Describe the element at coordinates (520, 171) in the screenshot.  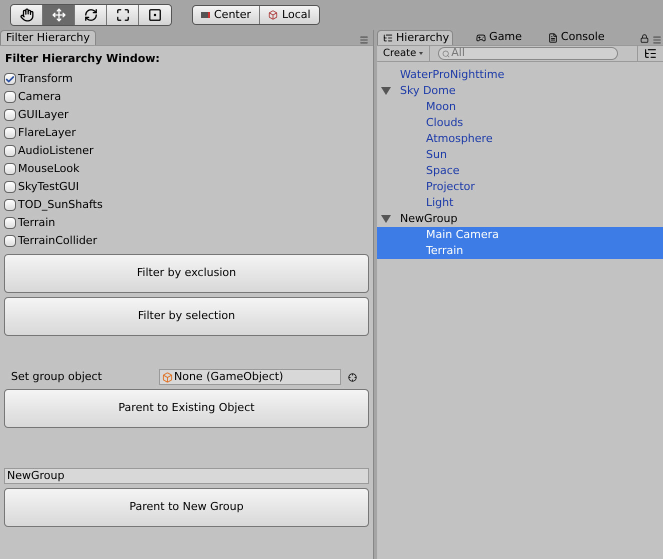
I see `tree-item: Space` at that location.